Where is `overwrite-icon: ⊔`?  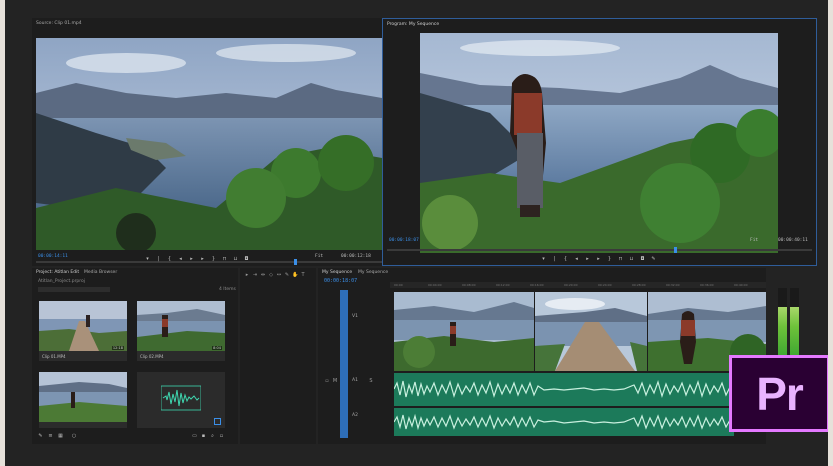
overwrite-icon: ⊔ is located at coordinates (235, 259).